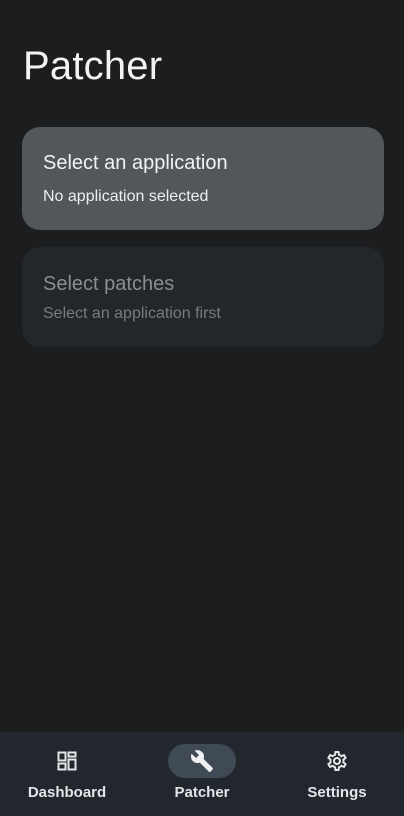  I want to click on nav-item-settings: Settings, so click(337, 774).